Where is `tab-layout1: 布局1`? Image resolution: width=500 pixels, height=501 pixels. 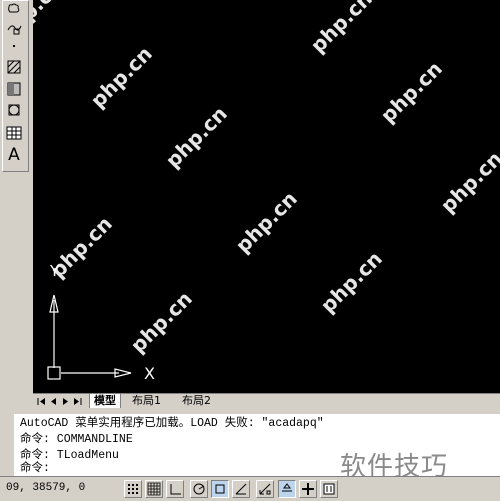 tab-layout1: 布局1 is located at coordinates (146, 401).